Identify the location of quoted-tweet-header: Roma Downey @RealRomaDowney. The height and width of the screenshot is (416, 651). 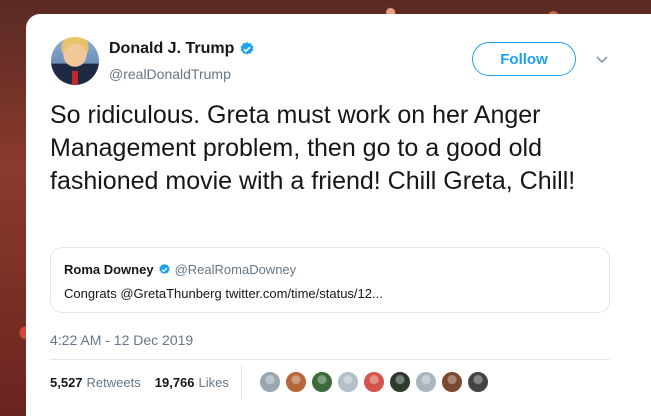
(180, 269).